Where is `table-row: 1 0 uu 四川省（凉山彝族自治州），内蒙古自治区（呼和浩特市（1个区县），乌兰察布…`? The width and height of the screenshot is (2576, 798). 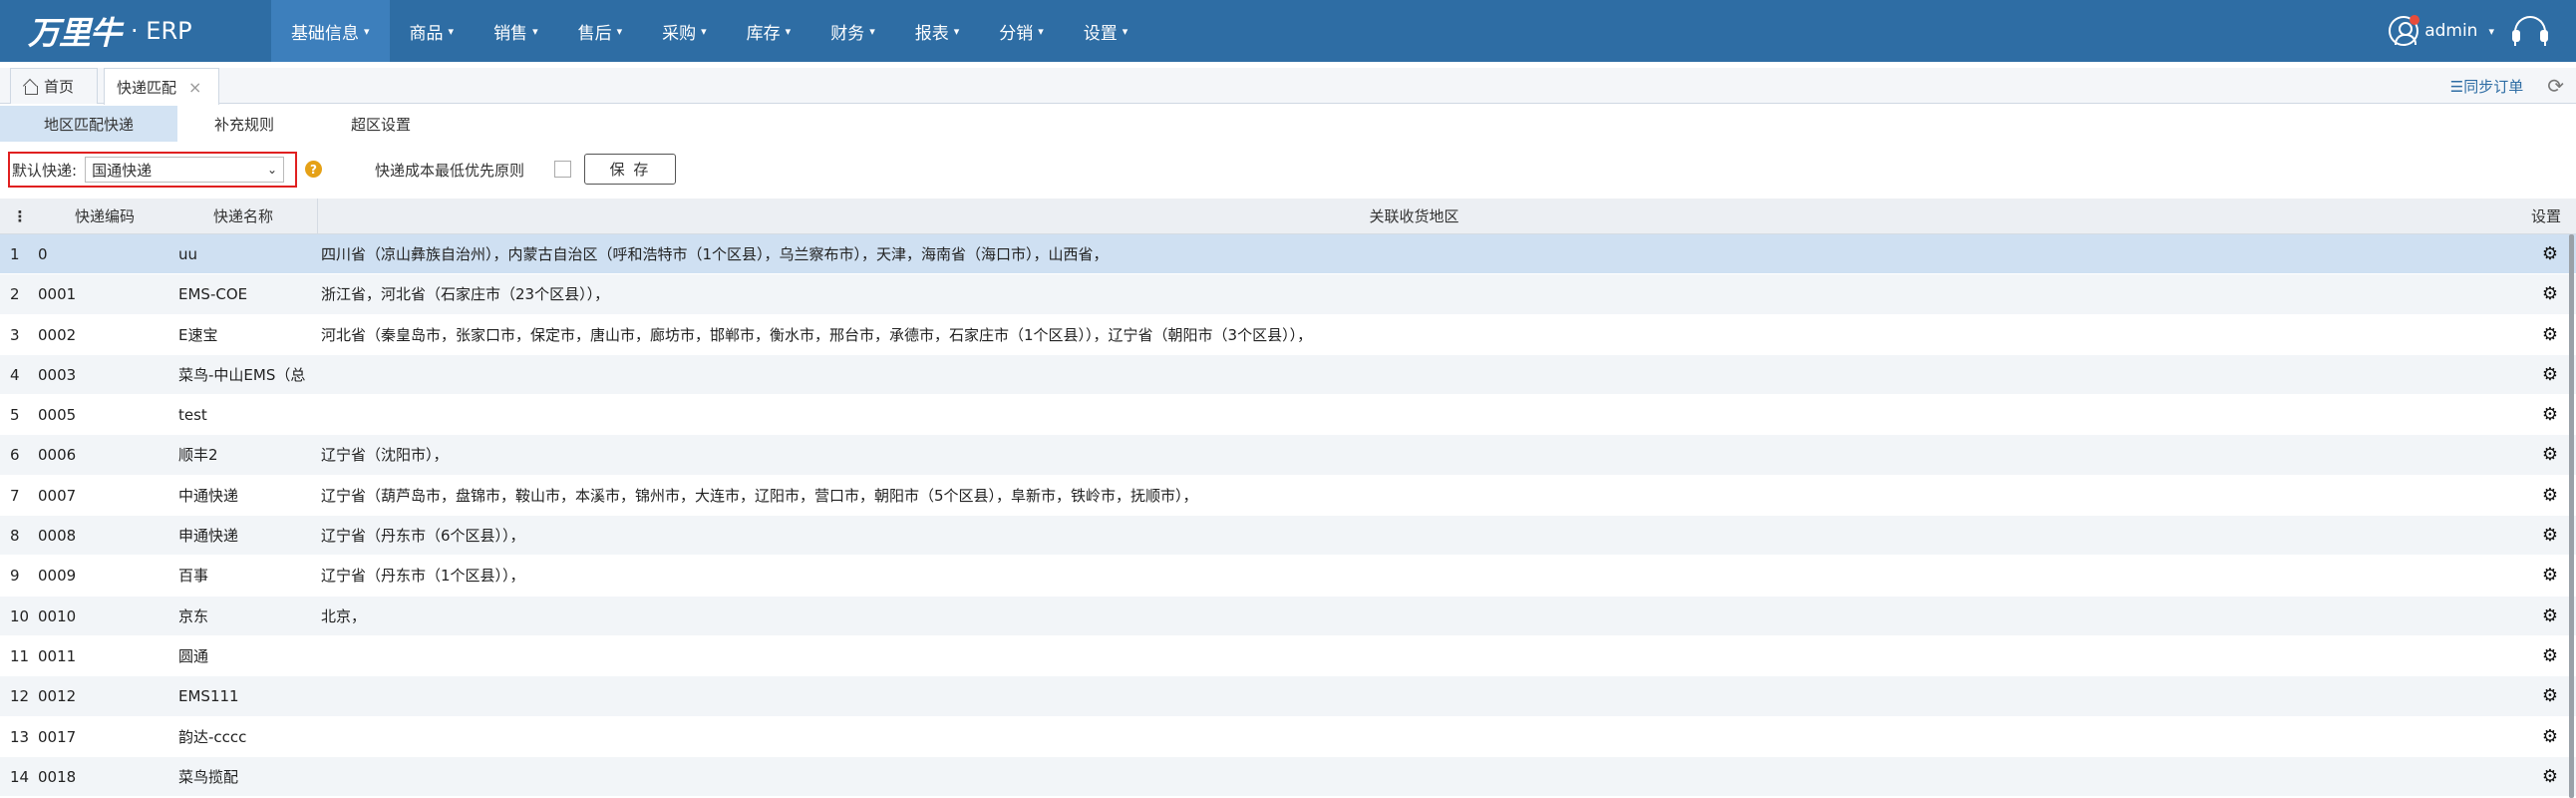
table-row: 1 0 uu 四川省（凉山彝族自治州），内蒙古自治区（呼和浩特市（1个区县），乌兰察布… is located at coordinates (1288, 254).